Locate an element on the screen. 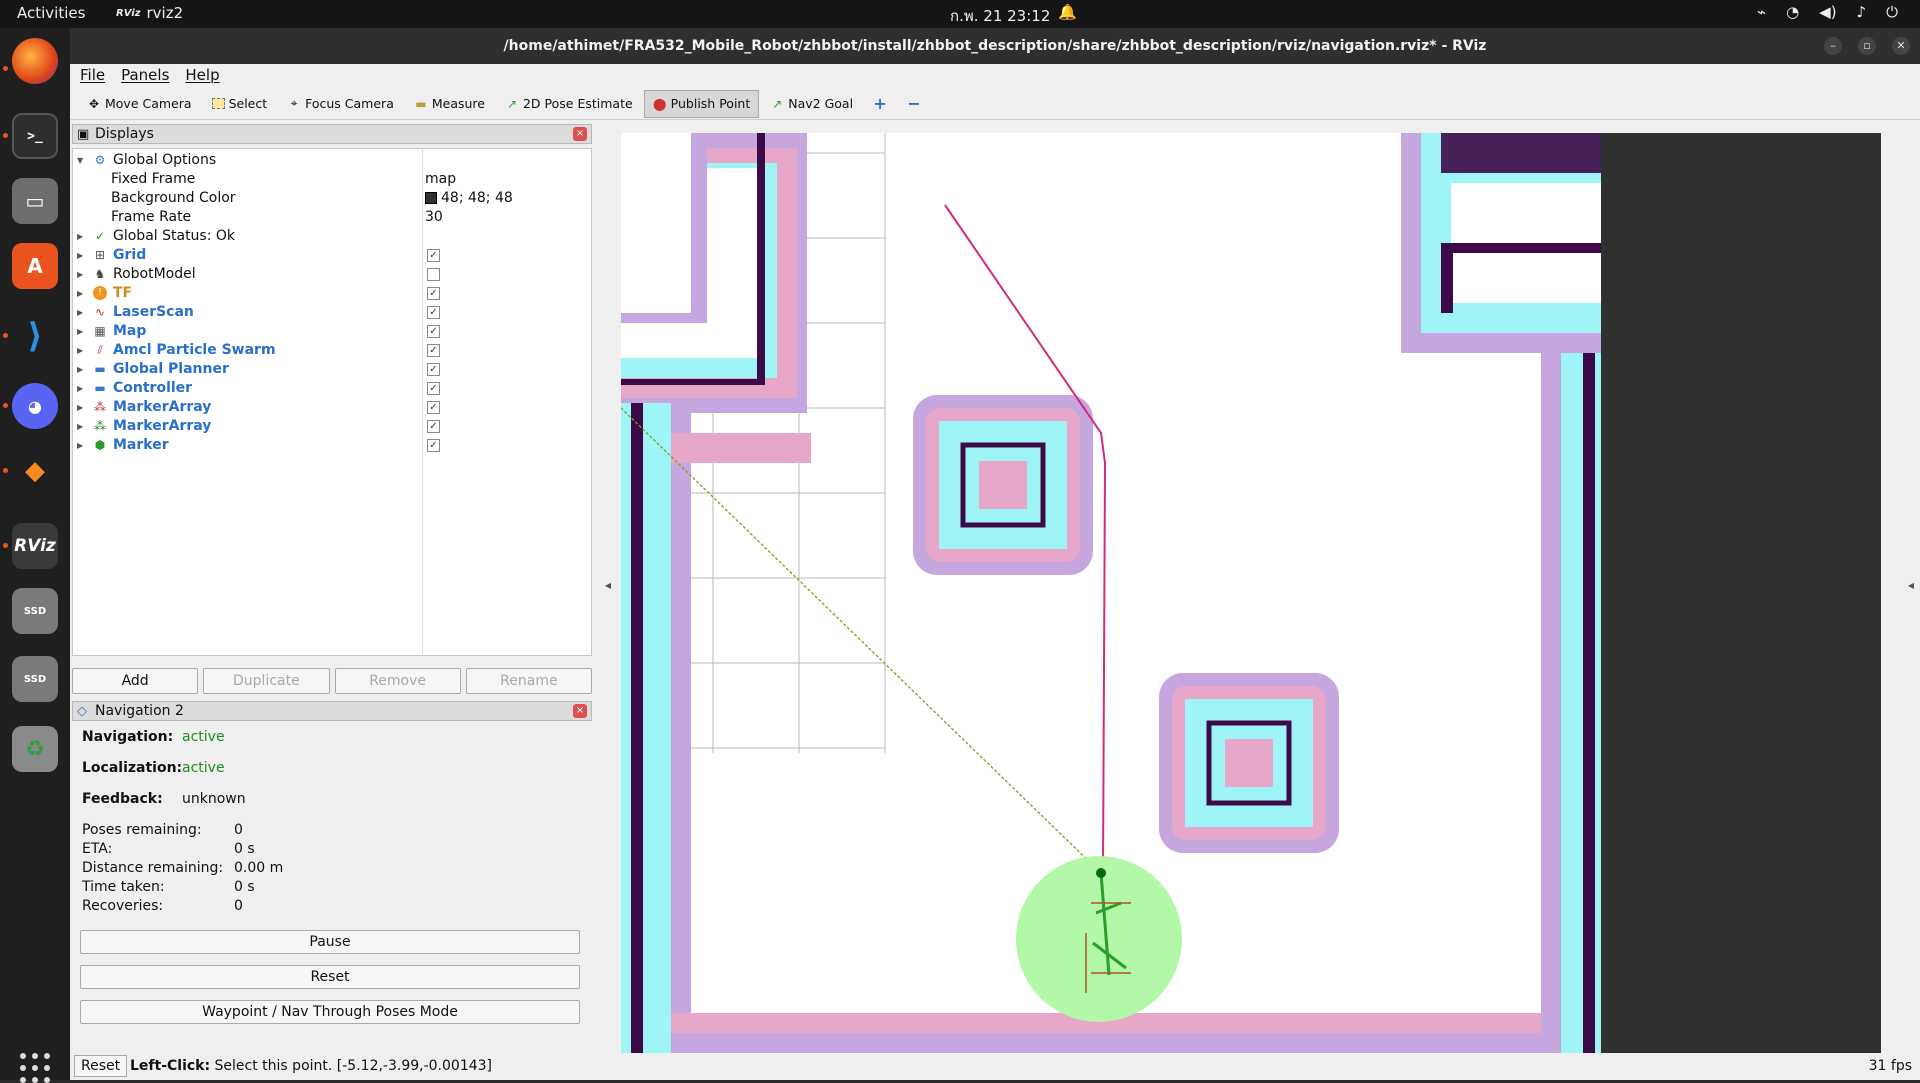 The width and height of the screenshot is (1920, 1083). distance-remaining-row: Distance remaining: 0.00 m is located at coordinates (183, 868).